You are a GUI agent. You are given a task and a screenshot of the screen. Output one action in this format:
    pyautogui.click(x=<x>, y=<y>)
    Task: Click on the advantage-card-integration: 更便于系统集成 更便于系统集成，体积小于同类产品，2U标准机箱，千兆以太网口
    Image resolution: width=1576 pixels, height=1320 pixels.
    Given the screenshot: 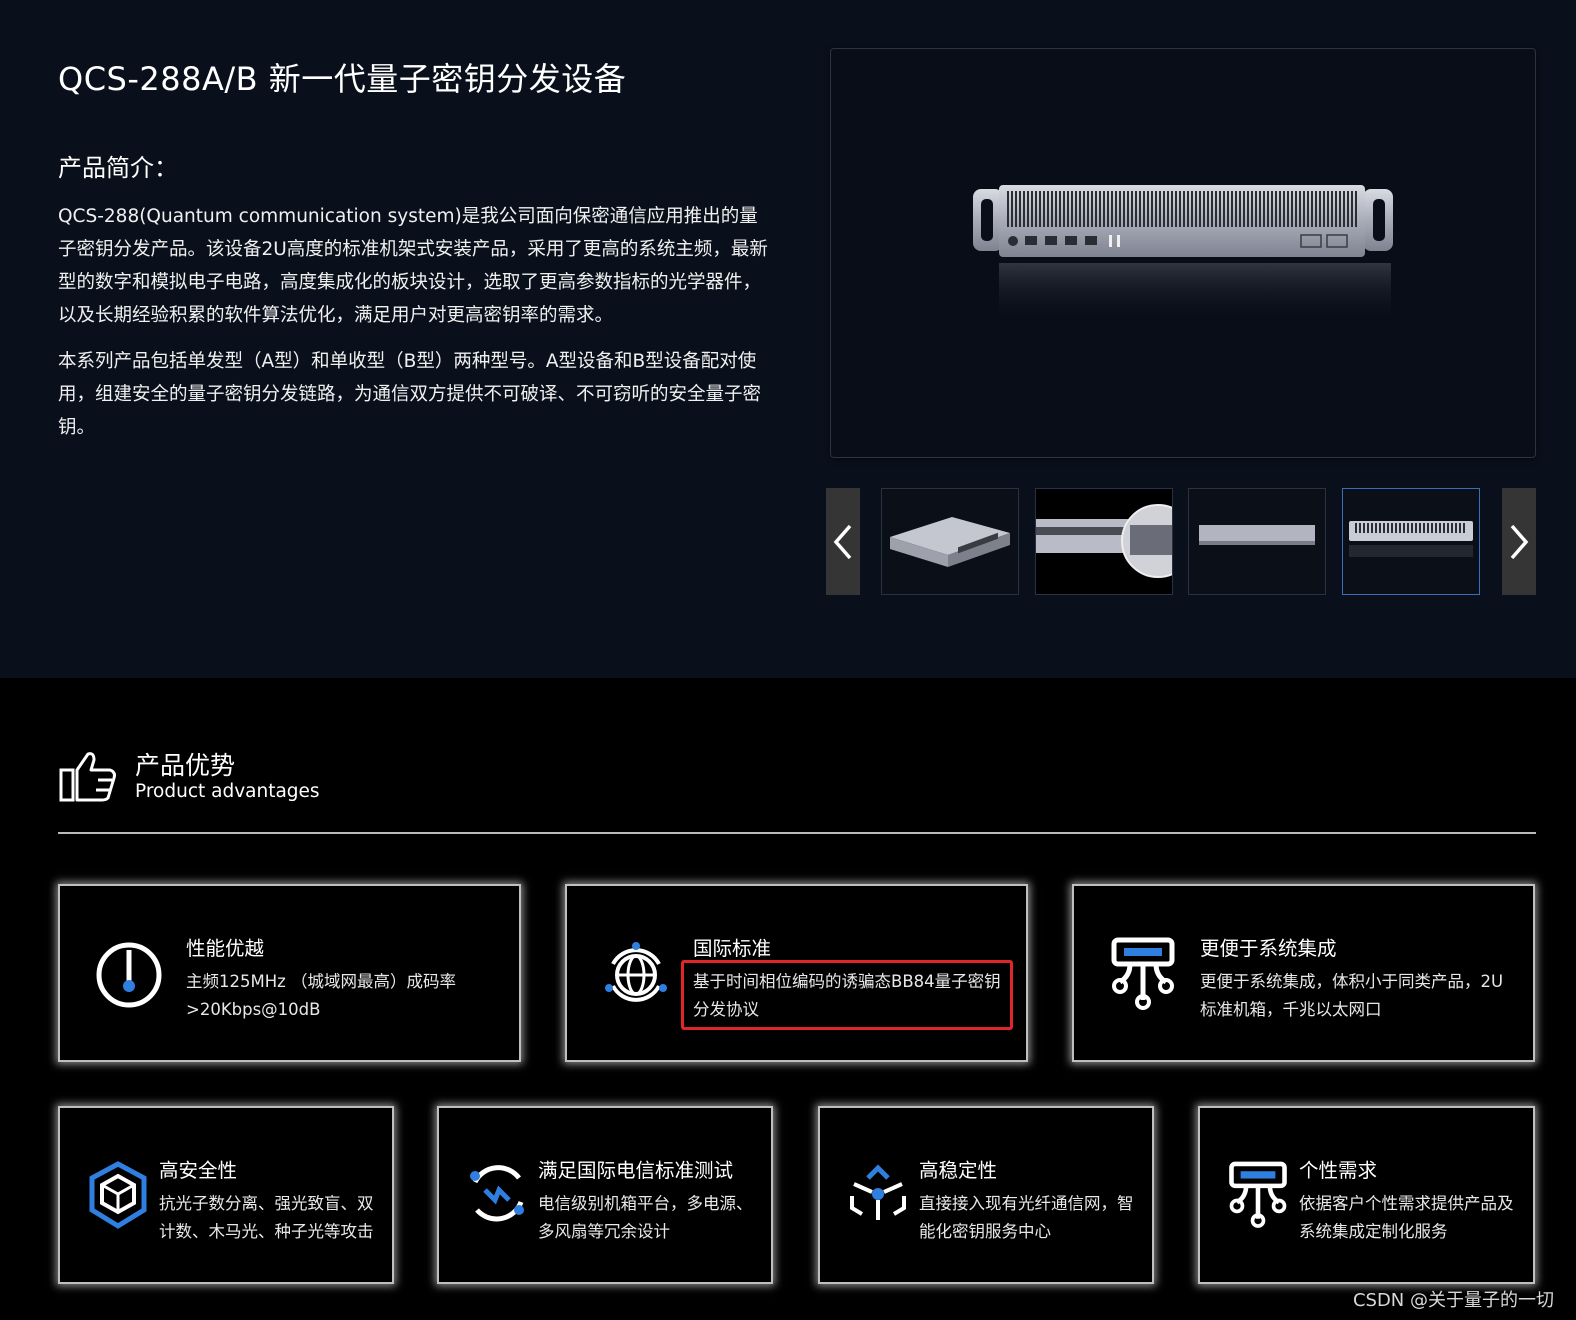 What is the action you would take?
    pyautogui.click(x=1303, y=973)
    